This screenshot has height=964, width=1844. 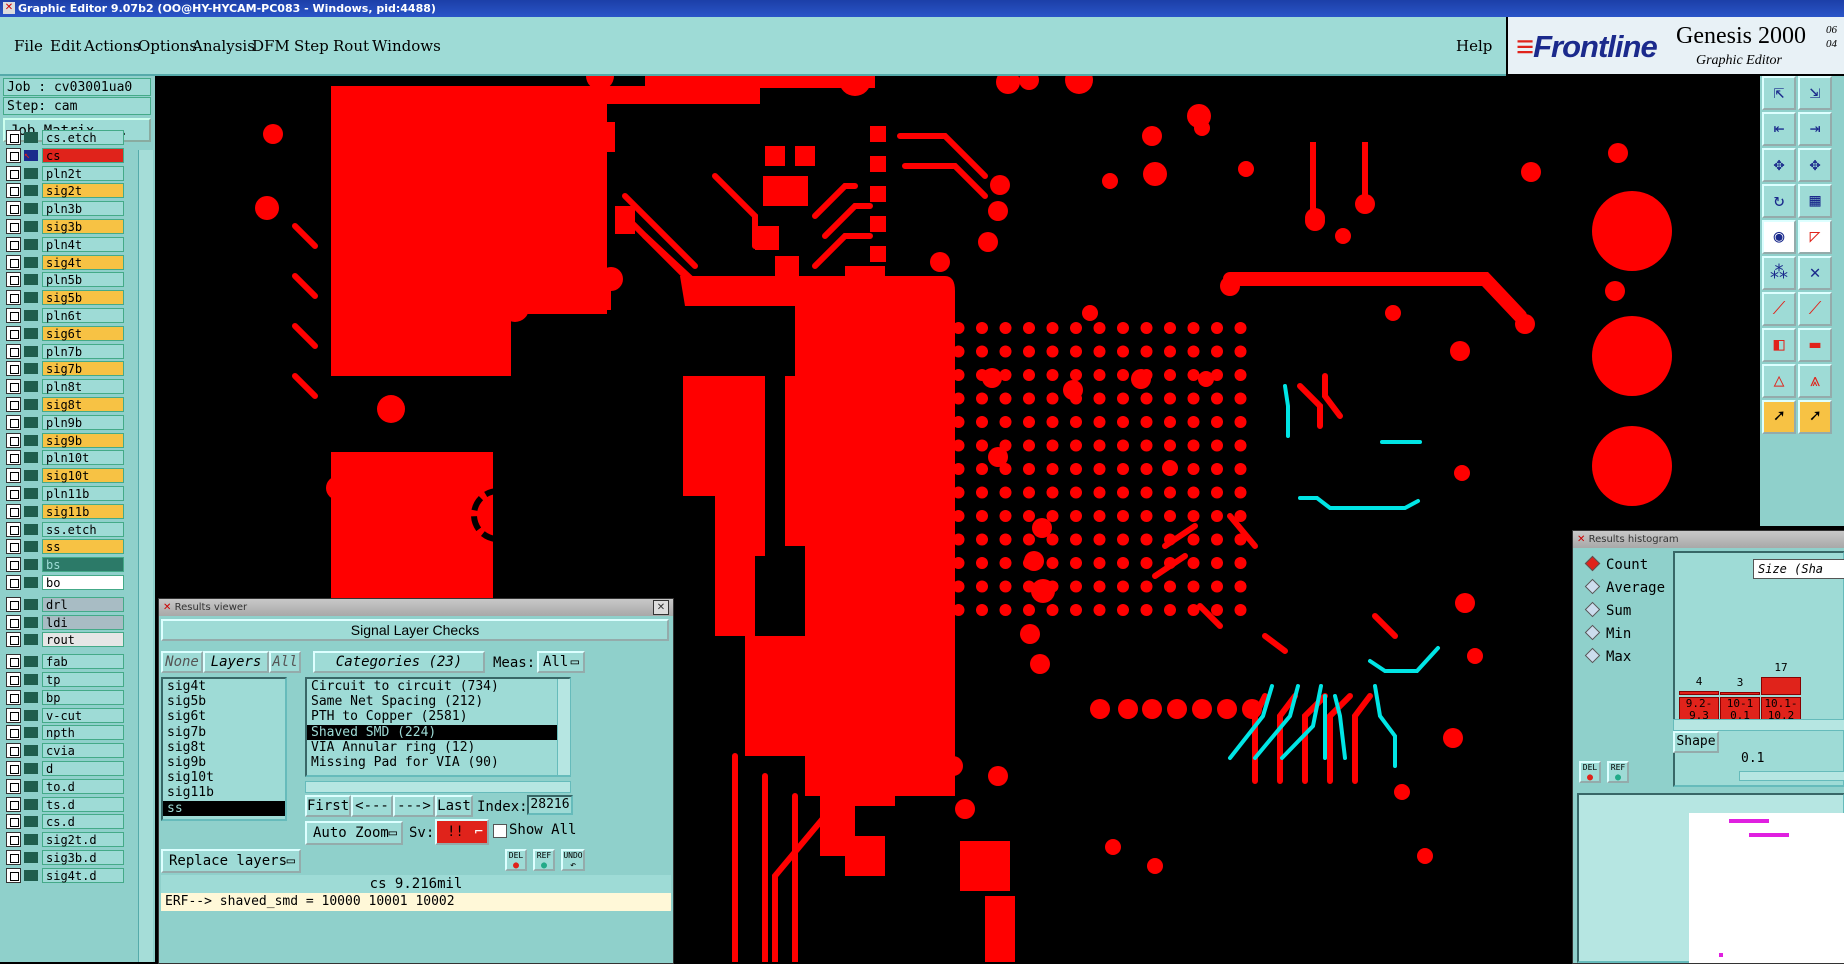 What do you see at coordinates (65, 422) in the screenshot?
I see `layer-row: pln9b` at bounding box center [65, 422].